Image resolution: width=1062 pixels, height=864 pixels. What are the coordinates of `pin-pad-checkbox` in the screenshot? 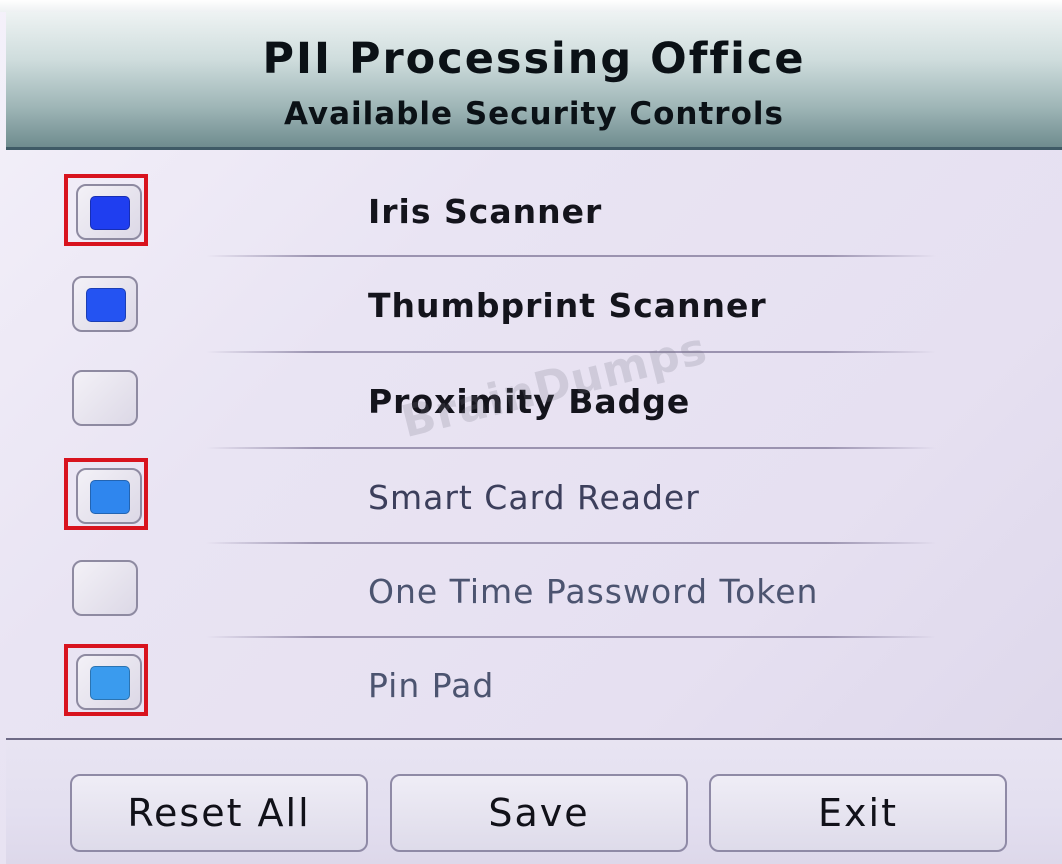 It's located at (109, 682).